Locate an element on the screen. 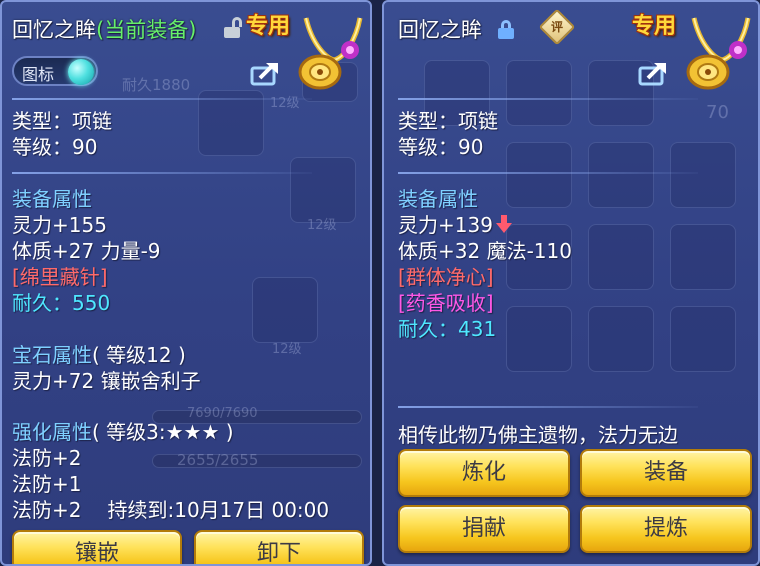 The height and width of the screenshot is (566, 760). rate-badge-label: 评 is located at coordinates (556, 27).